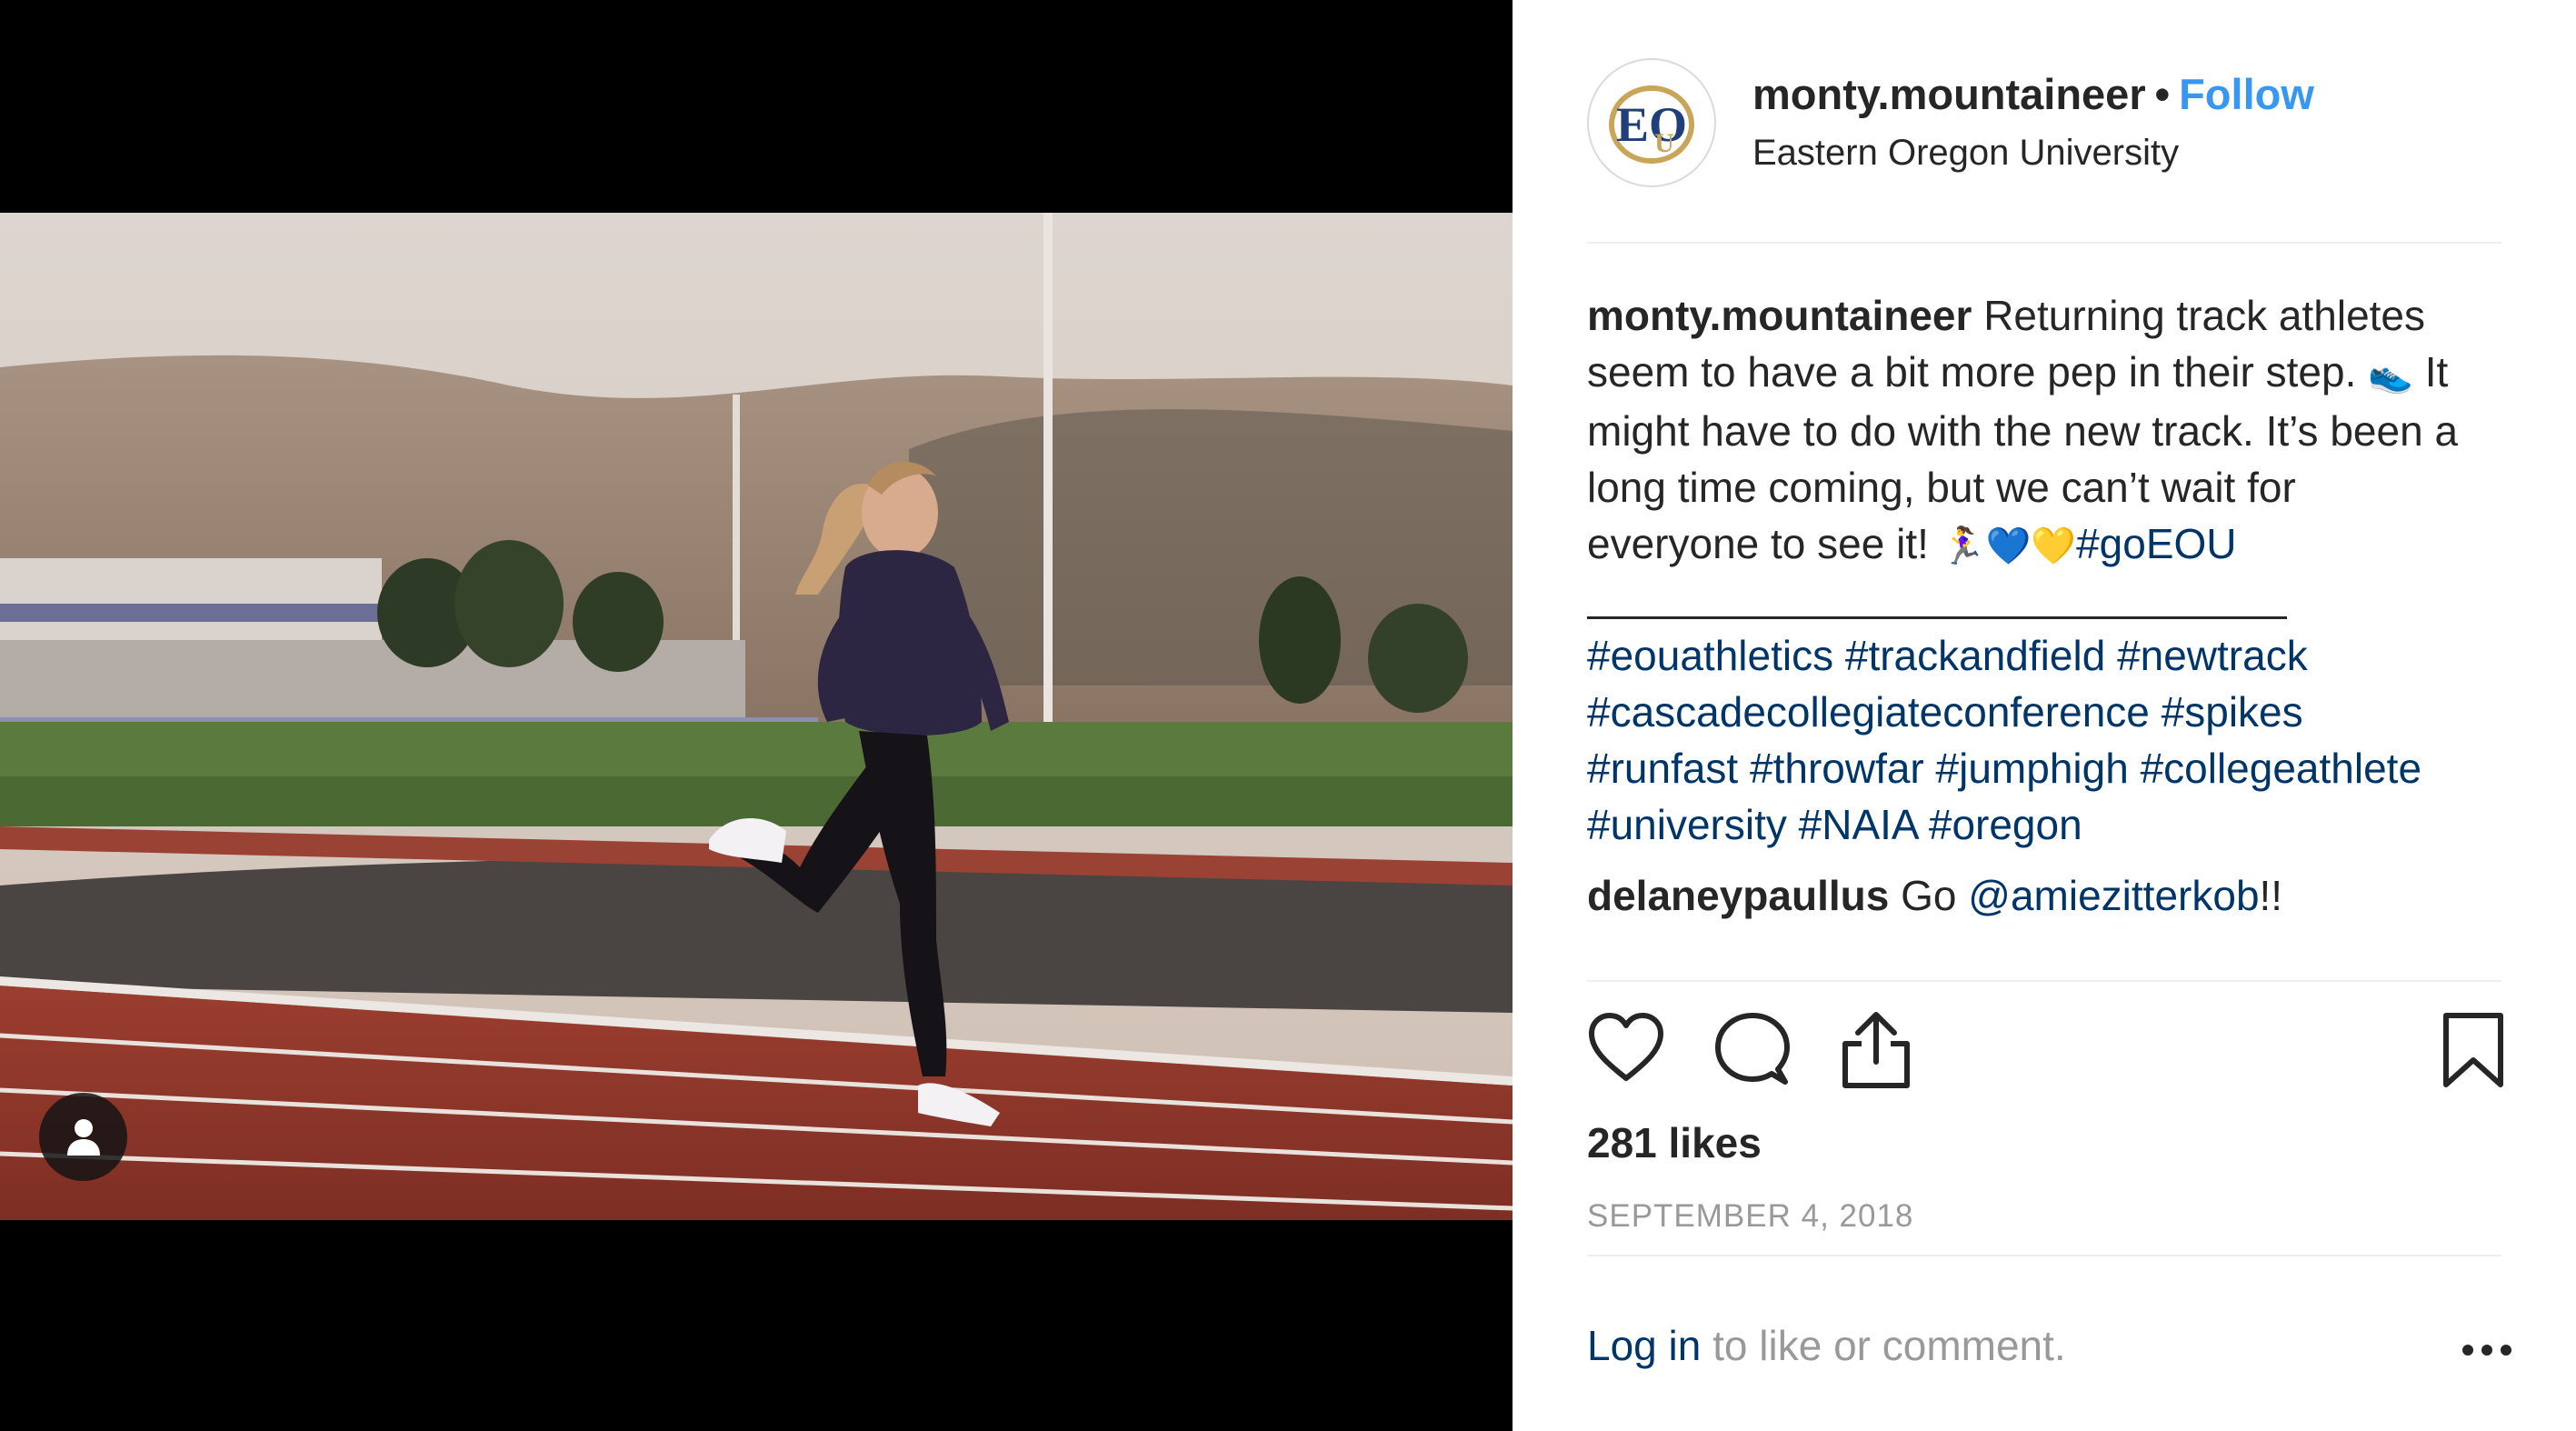 This screenshot has width=2576, height=1431. I want to click on more-options-button, so click(2486, 1352).